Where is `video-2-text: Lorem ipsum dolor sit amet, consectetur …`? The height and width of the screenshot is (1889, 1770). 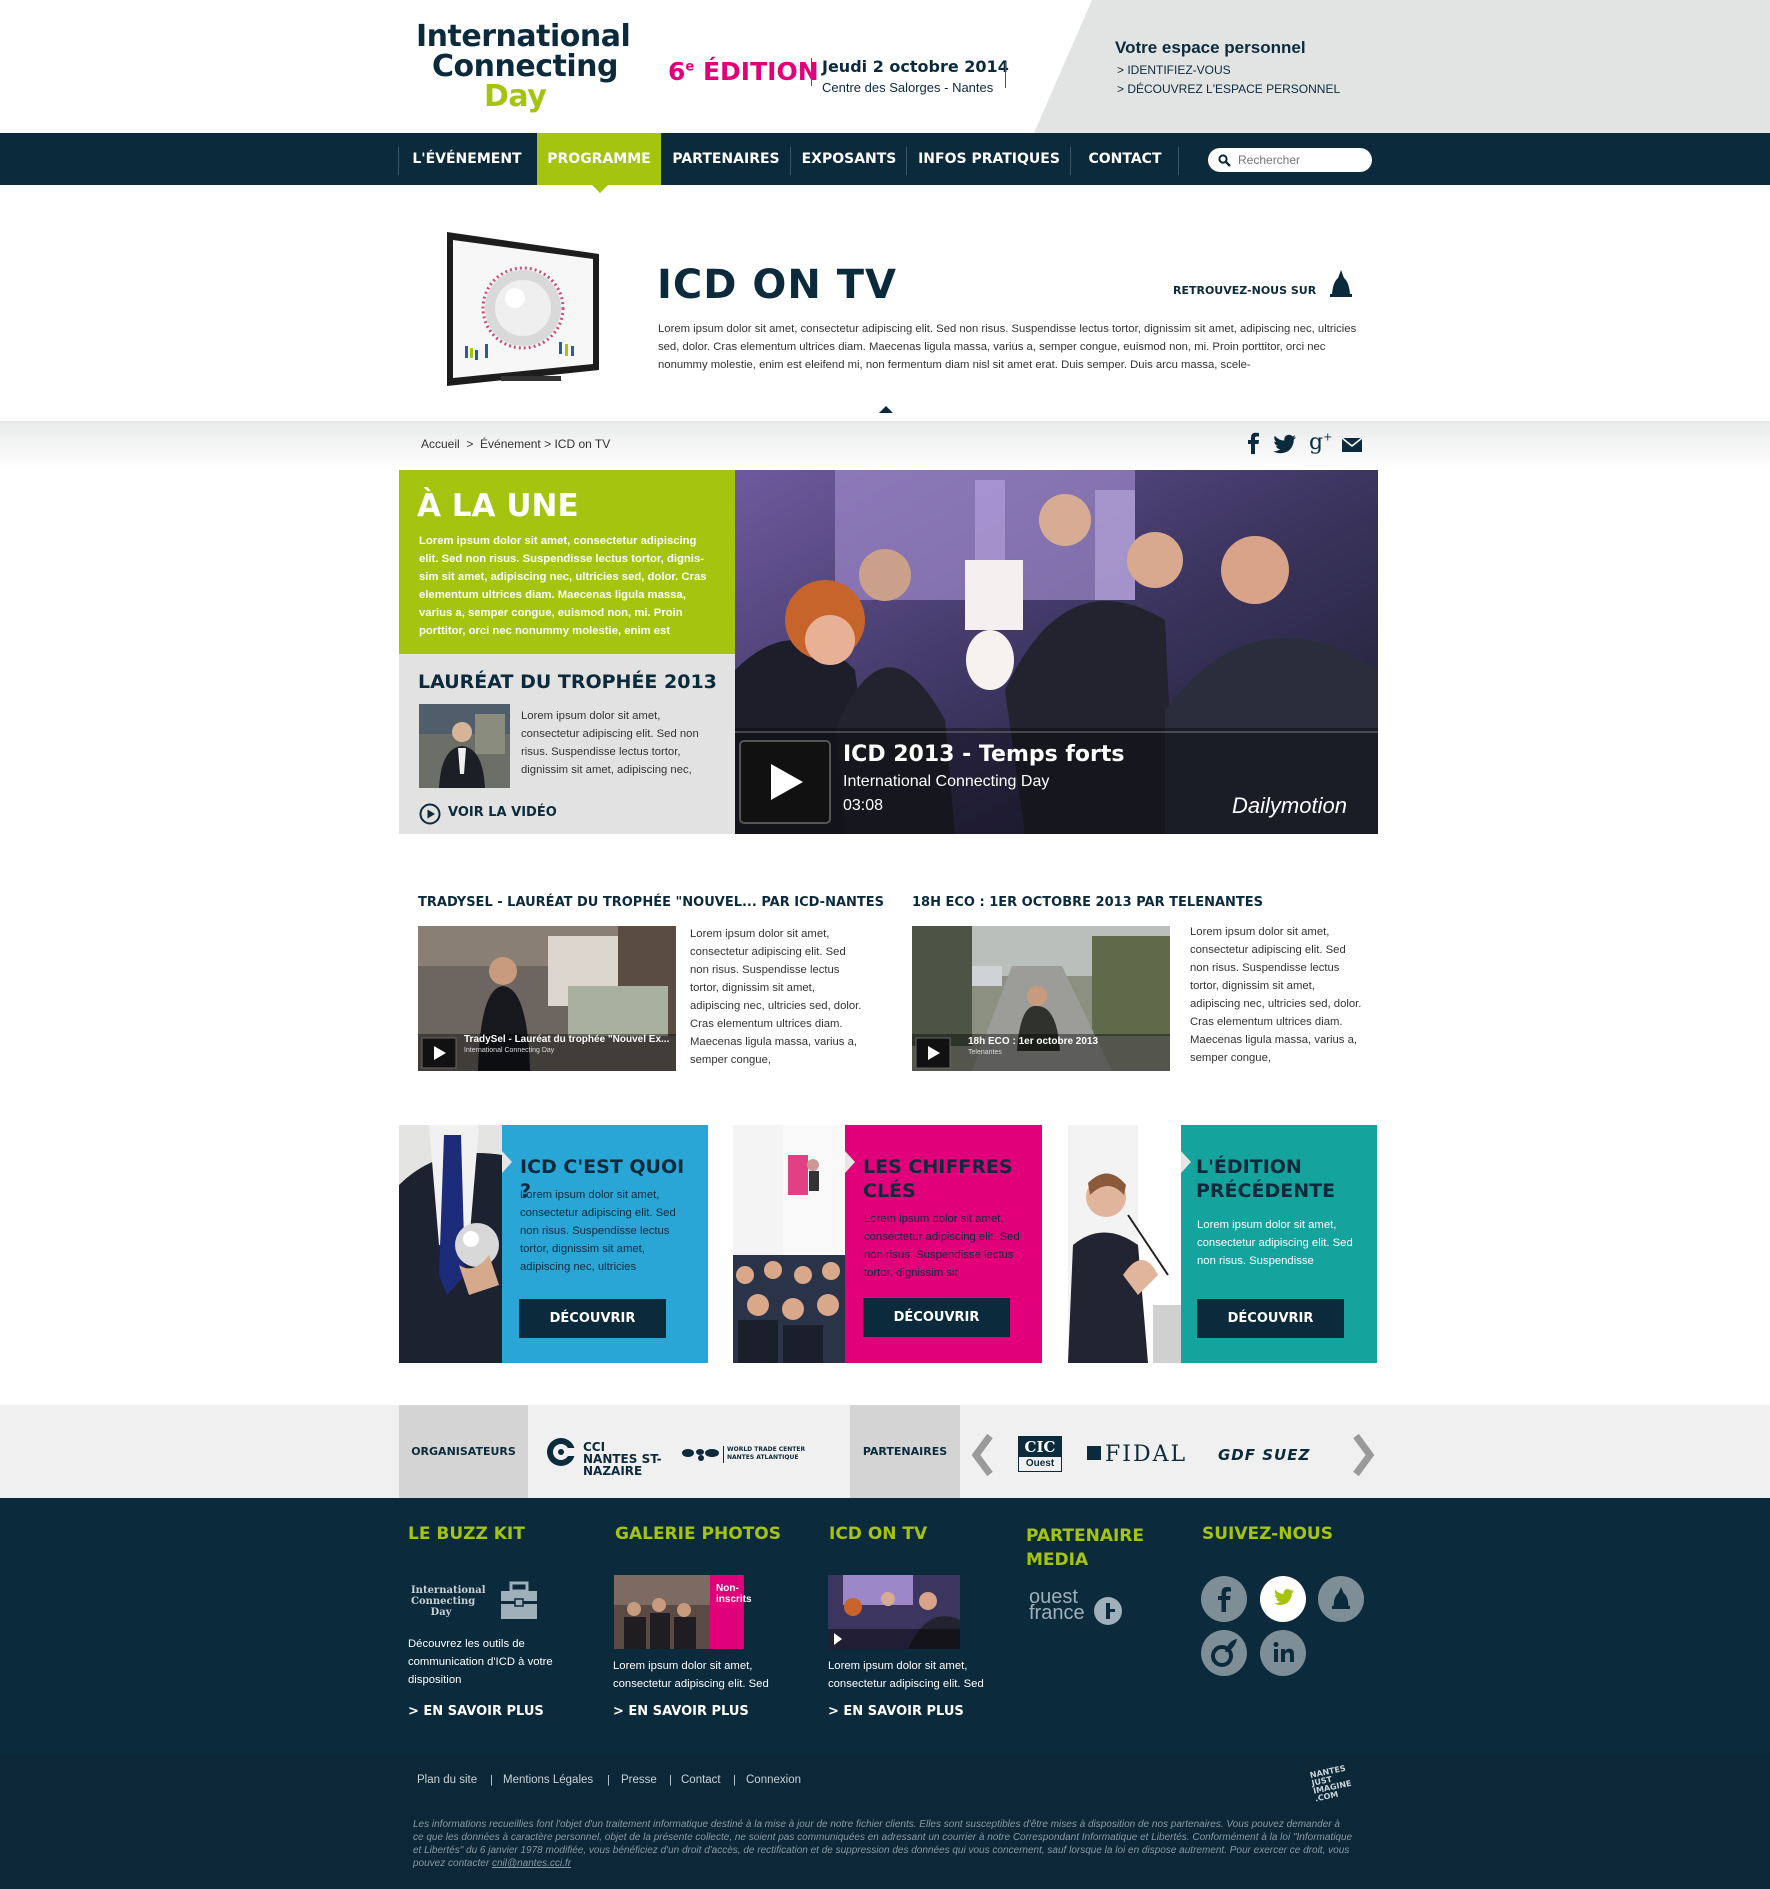
video-2-text: Lorem ipsum dolor sit amet, consectetur … is located at coordinates (1276, 995).